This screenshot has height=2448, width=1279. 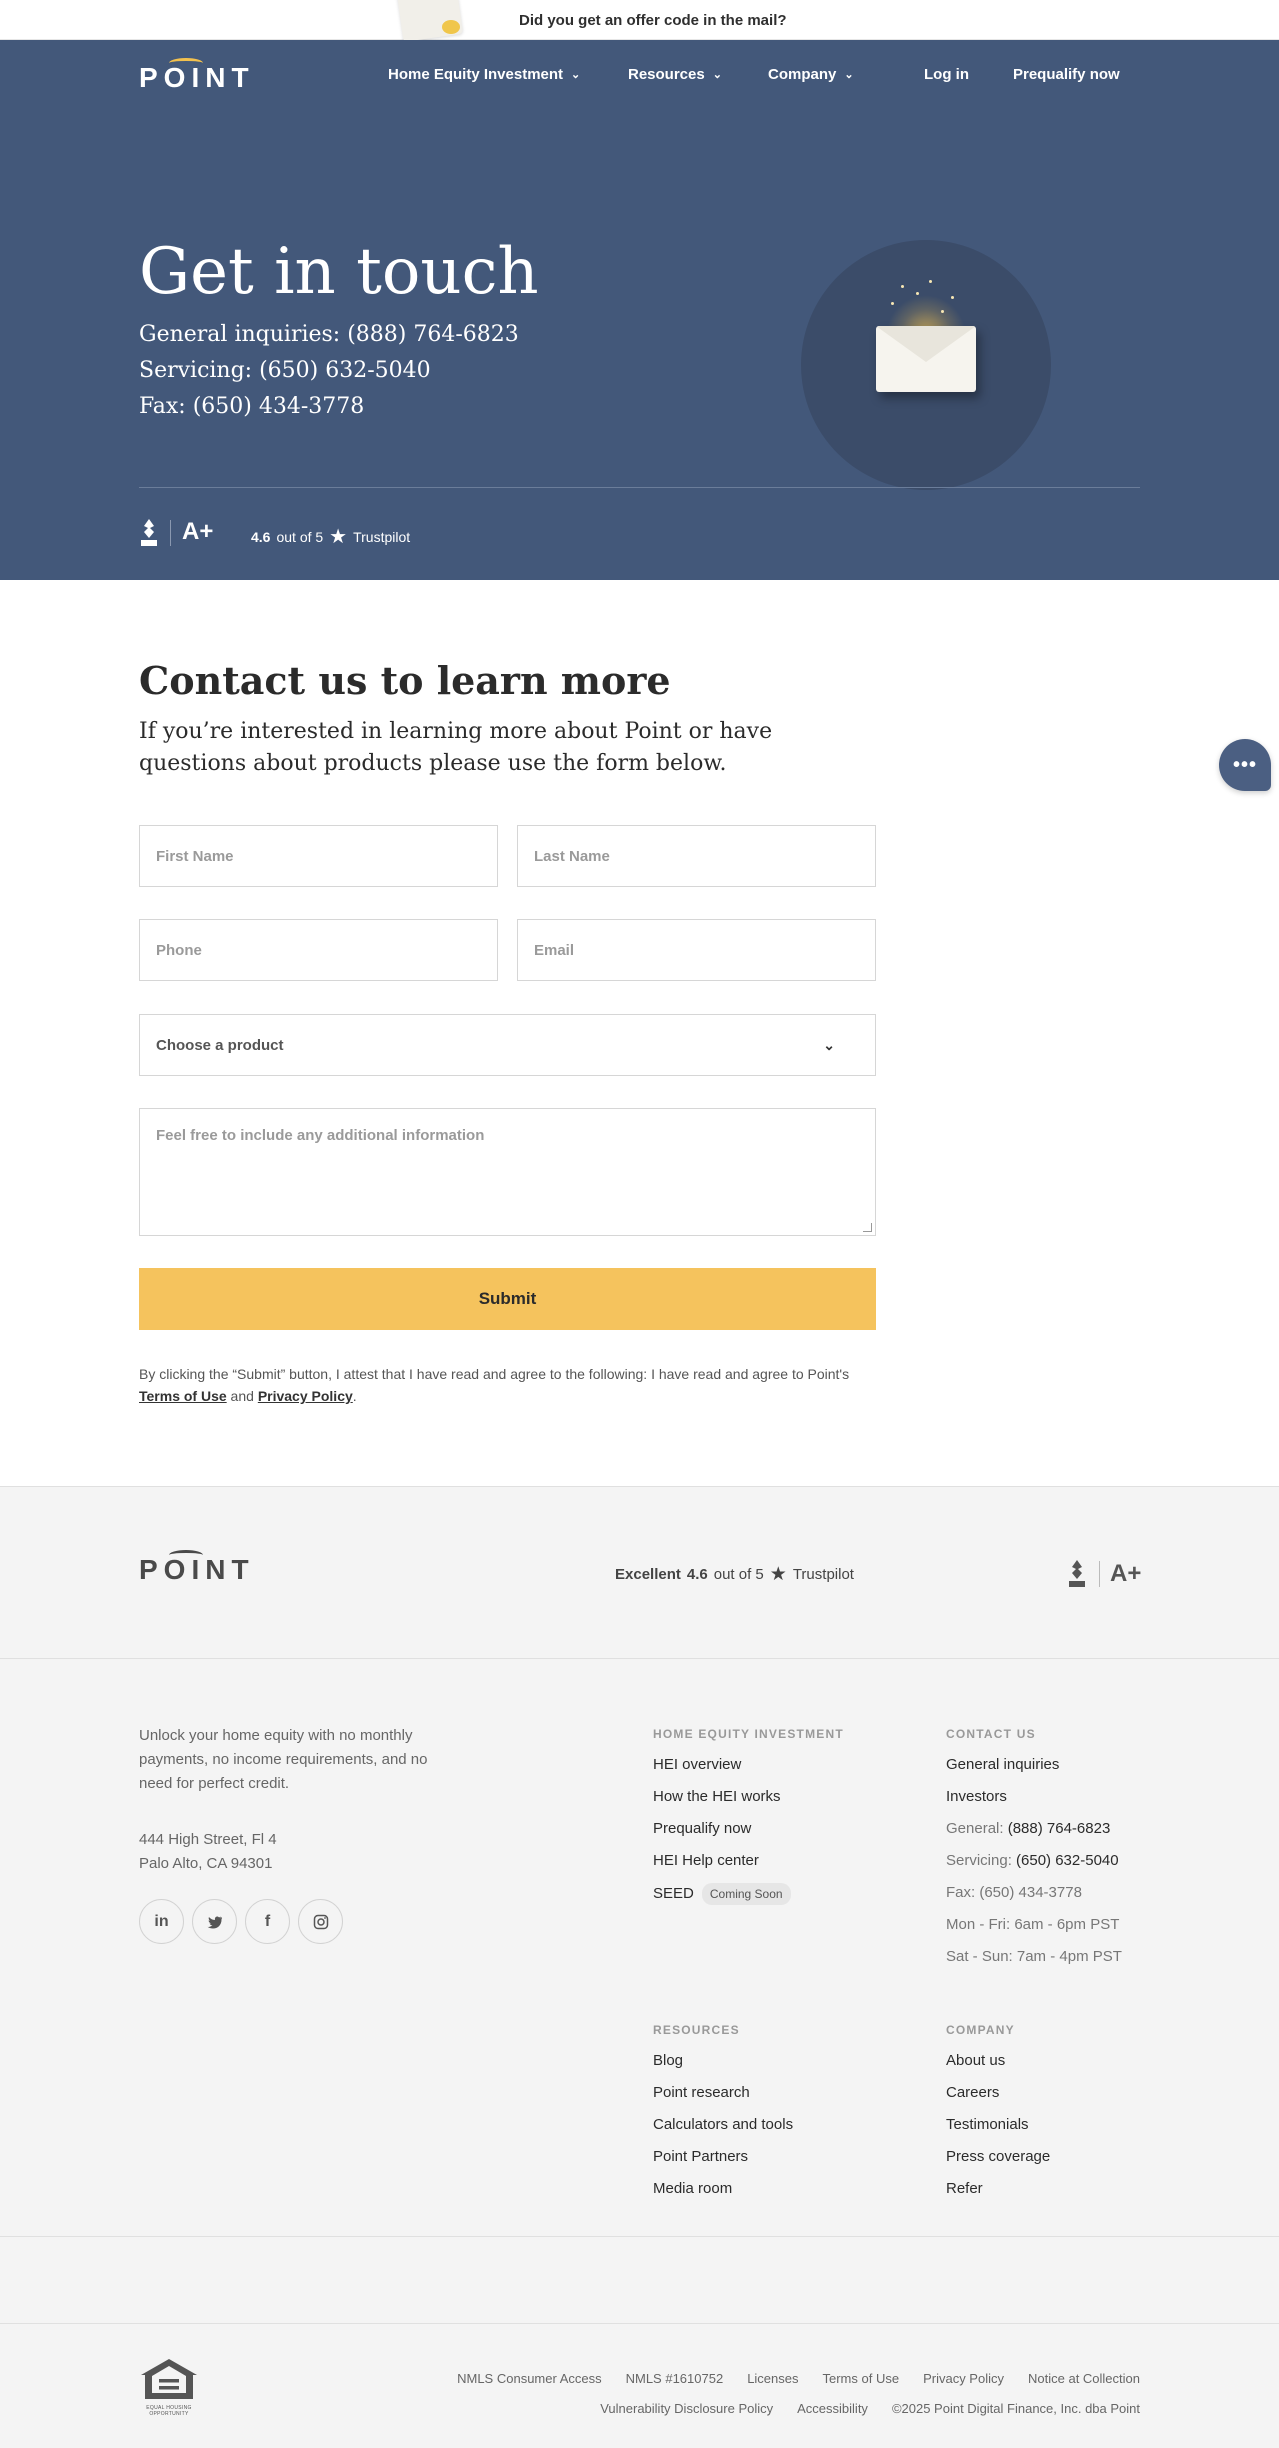 What do you see at coordinates (161, 1921) in the screenshot?
I see `linkedin-icon: in` at bounding box center [161, 1921].